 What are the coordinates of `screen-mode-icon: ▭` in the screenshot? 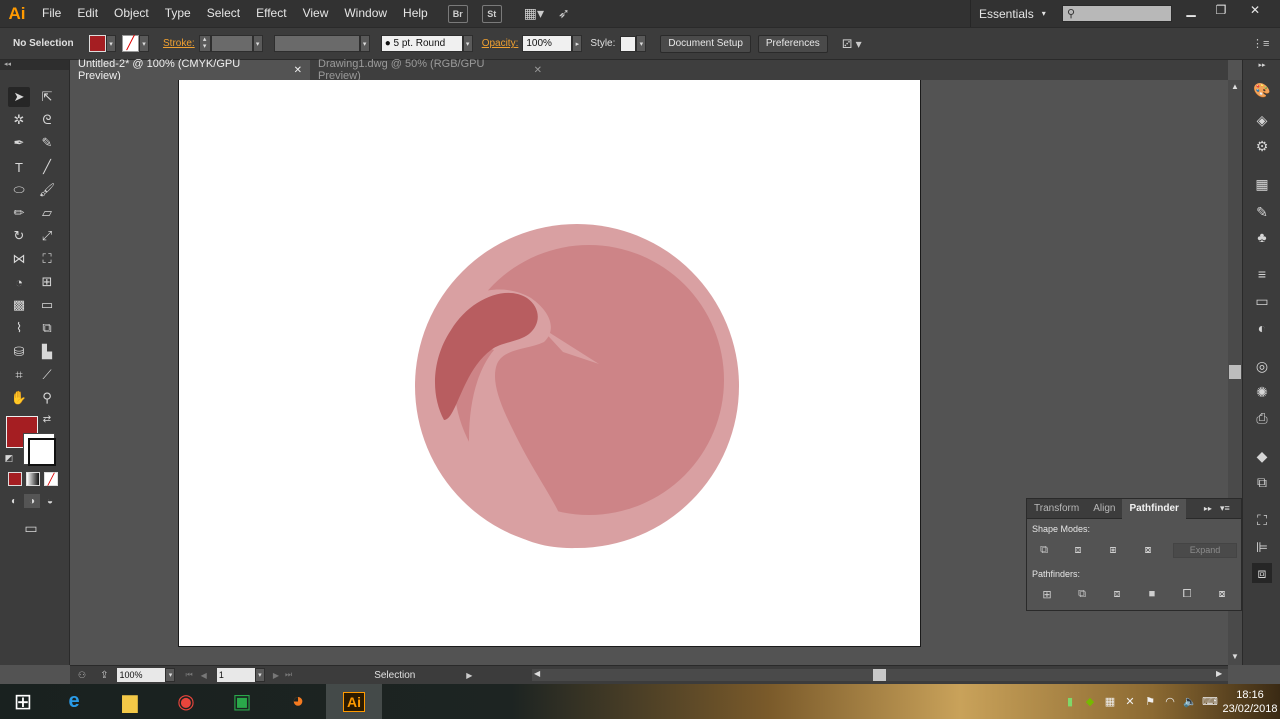 It's located at (31, 528).